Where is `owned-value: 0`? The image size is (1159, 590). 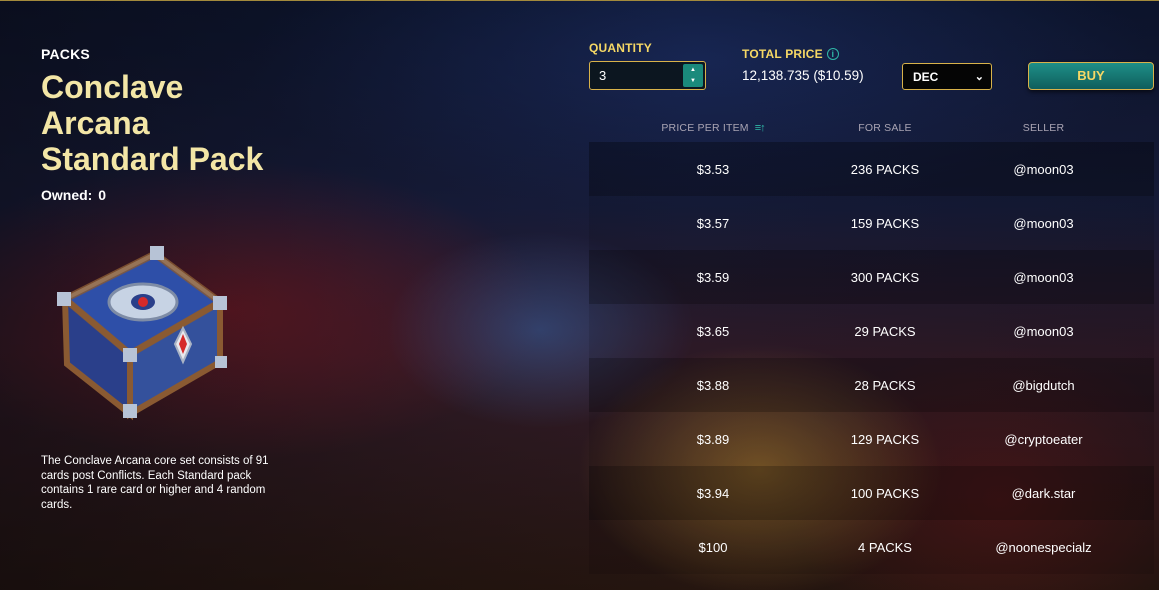 owned-value: 0 is located at coordinates (102, 195).